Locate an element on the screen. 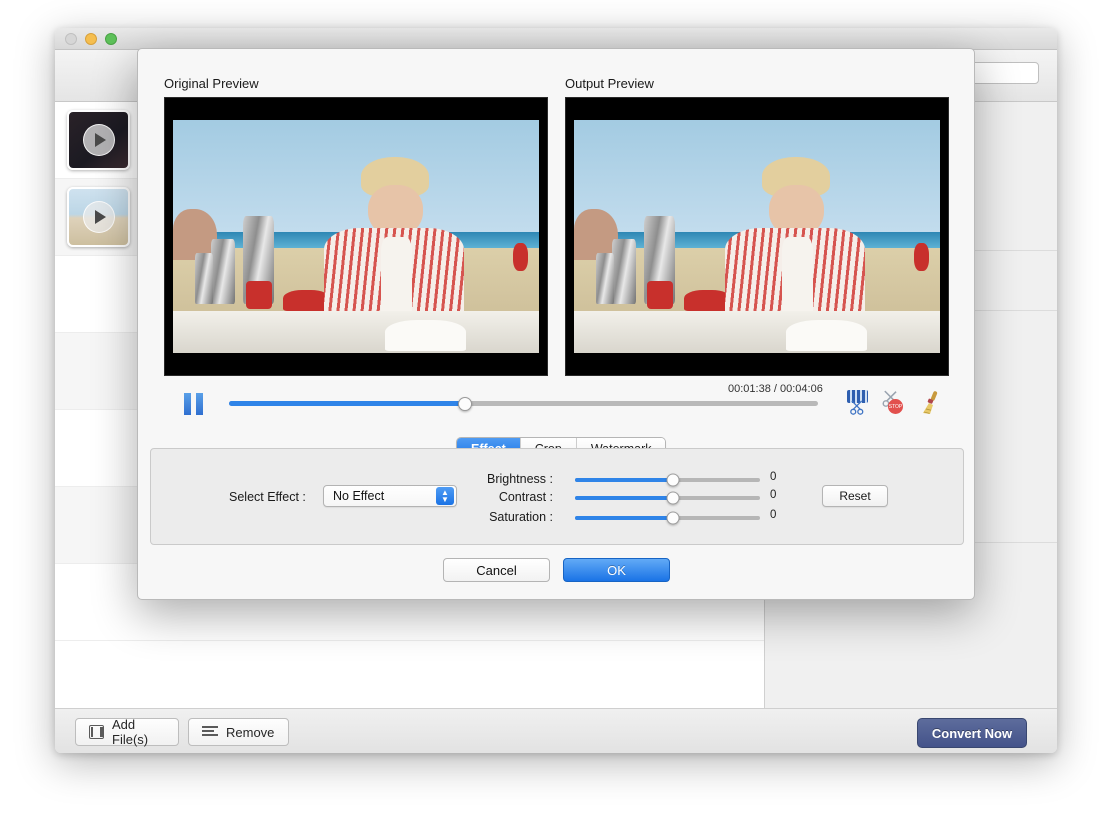 This screenshot has height=834, width=1112. cancel-label: Cancel is located at coordinates (496, 570).